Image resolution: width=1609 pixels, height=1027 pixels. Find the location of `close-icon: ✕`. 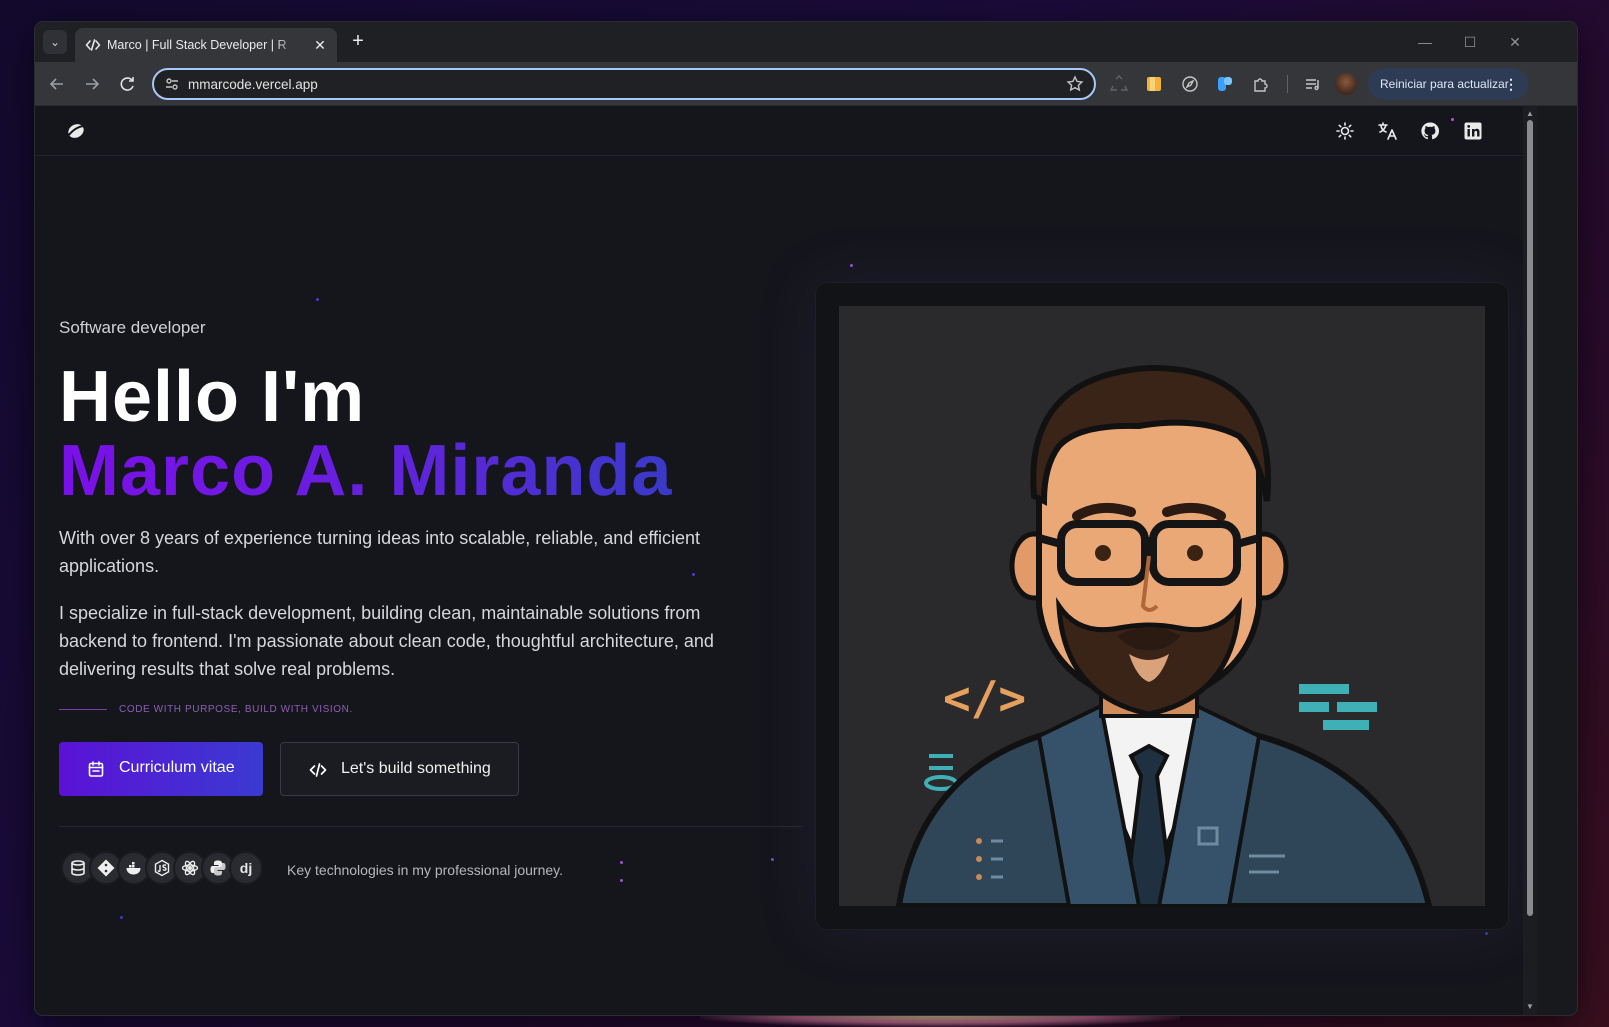

close-icon: ✕ is located at coordinates (320, 45).